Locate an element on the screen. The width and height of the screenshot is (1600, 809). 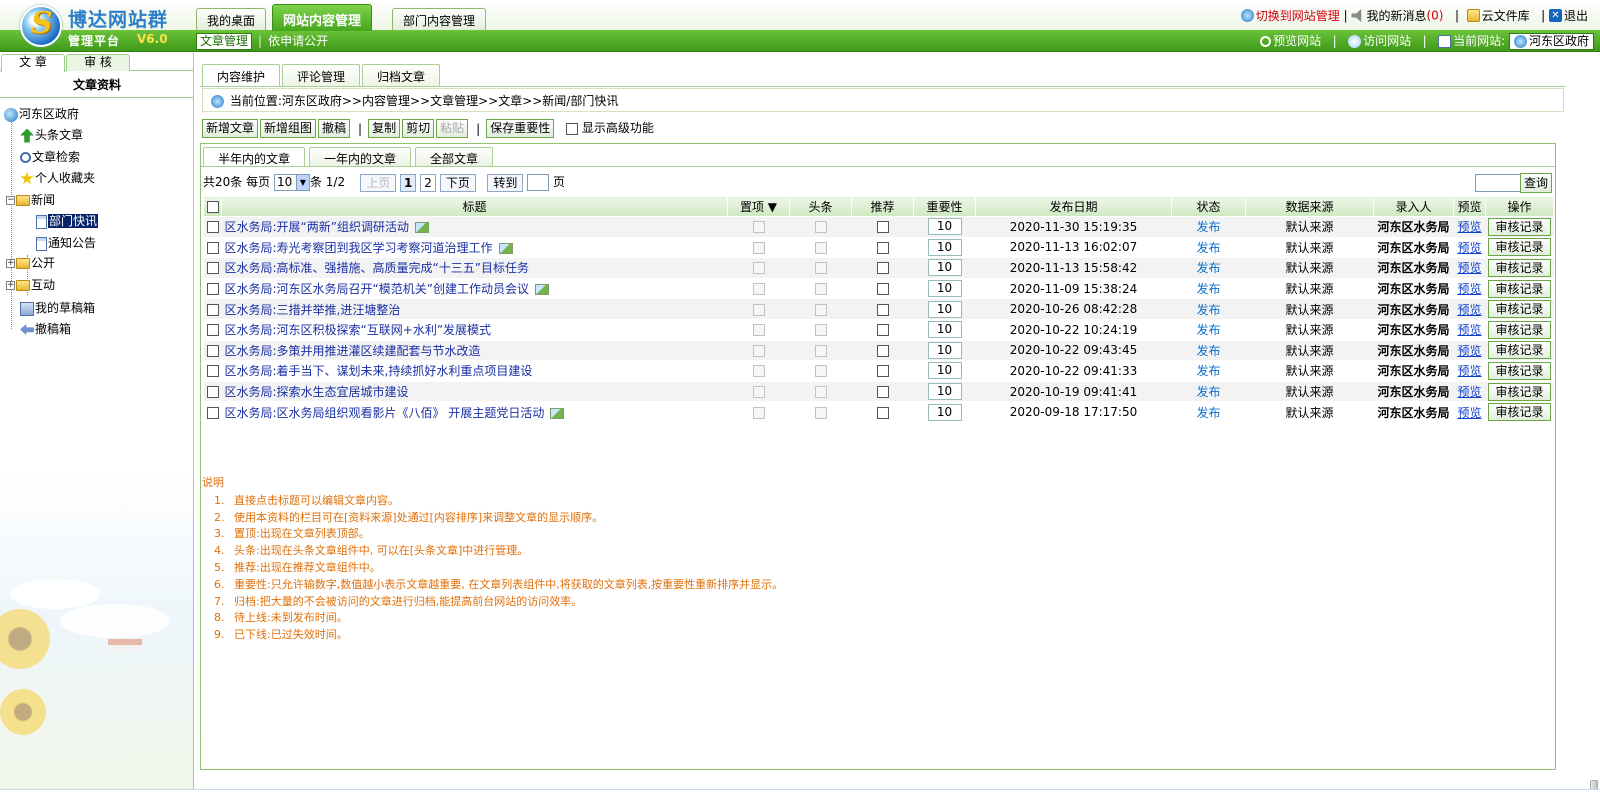
new-group-button: 新增组图 is located at coordinates (288, 128).